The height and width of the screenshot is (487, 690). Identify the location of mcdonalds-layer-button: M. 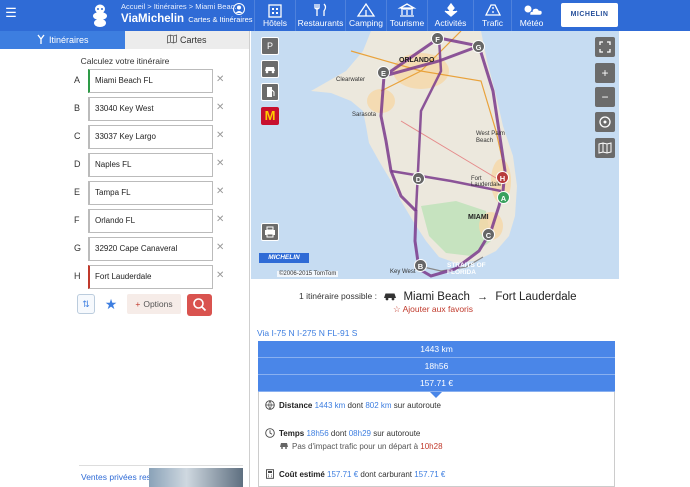
(270, 116).